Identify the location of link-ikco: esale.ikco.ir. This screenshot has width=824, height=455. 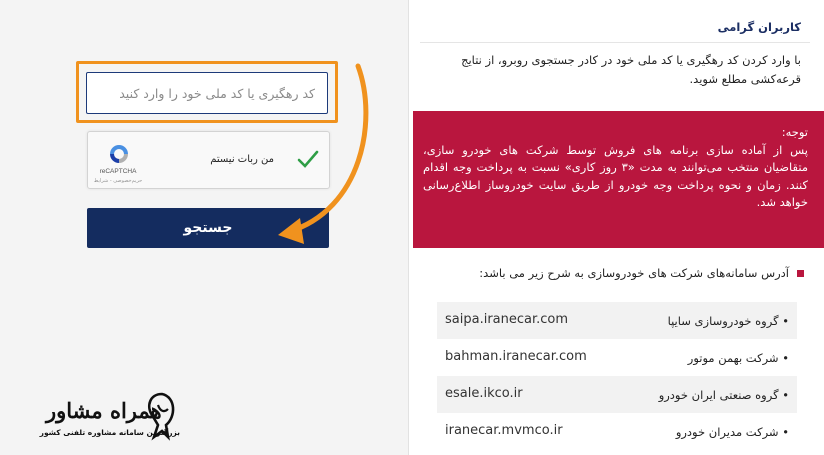
(484, 393).